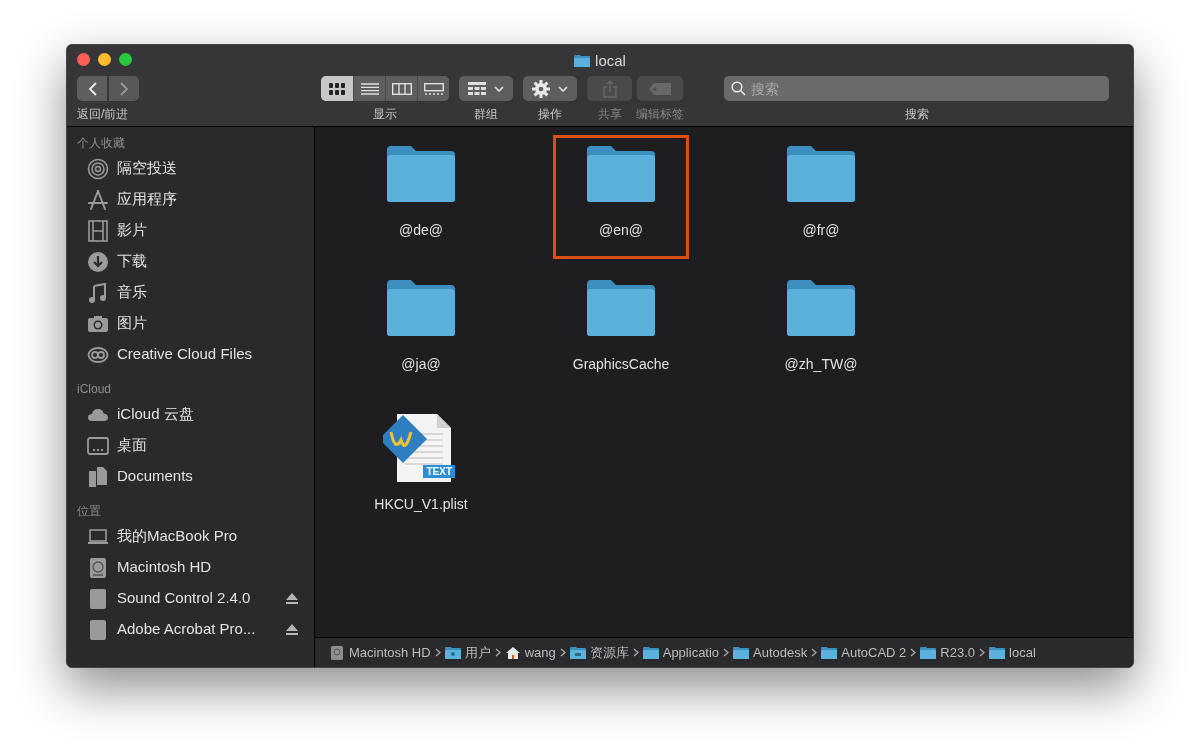 This screenshot has height=756, width=1200. What do you see at coordinates (195, 354) in the screenshot?
I see `sidebar-item: Creative Cloud Files` at bounding box center [195, 354].